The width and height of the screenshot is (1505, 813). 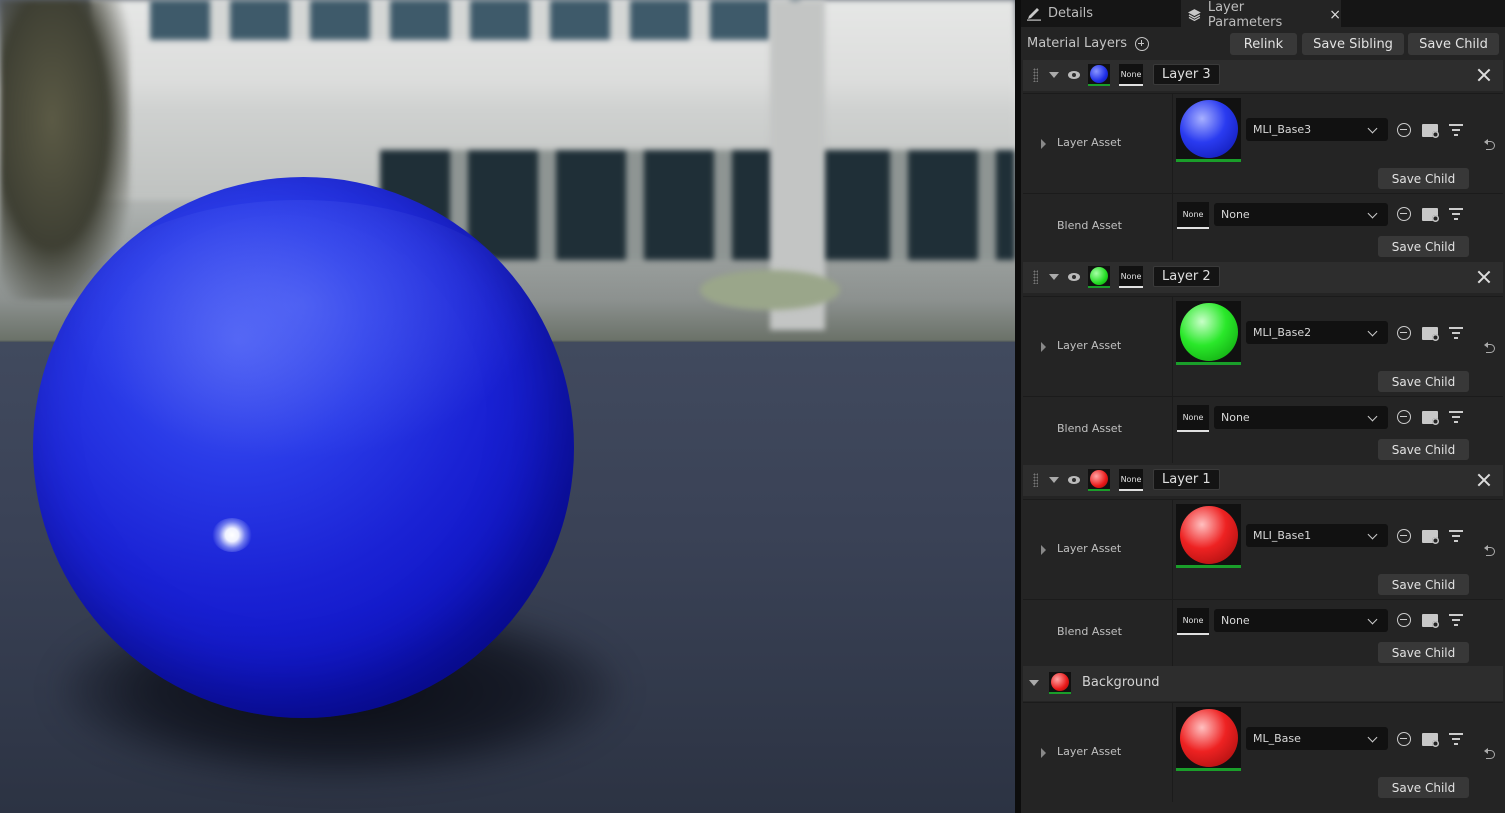 What do you see at coordinates (1186, 74) in the screenshot?
I see `layer-name-field: Layer 3` at bounding box center [1186, 74].